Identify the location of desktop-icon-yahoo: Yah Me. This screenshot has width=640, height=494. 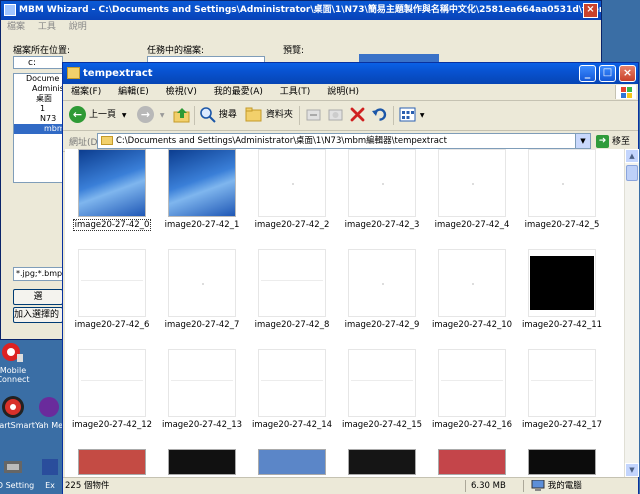
(49, 412).